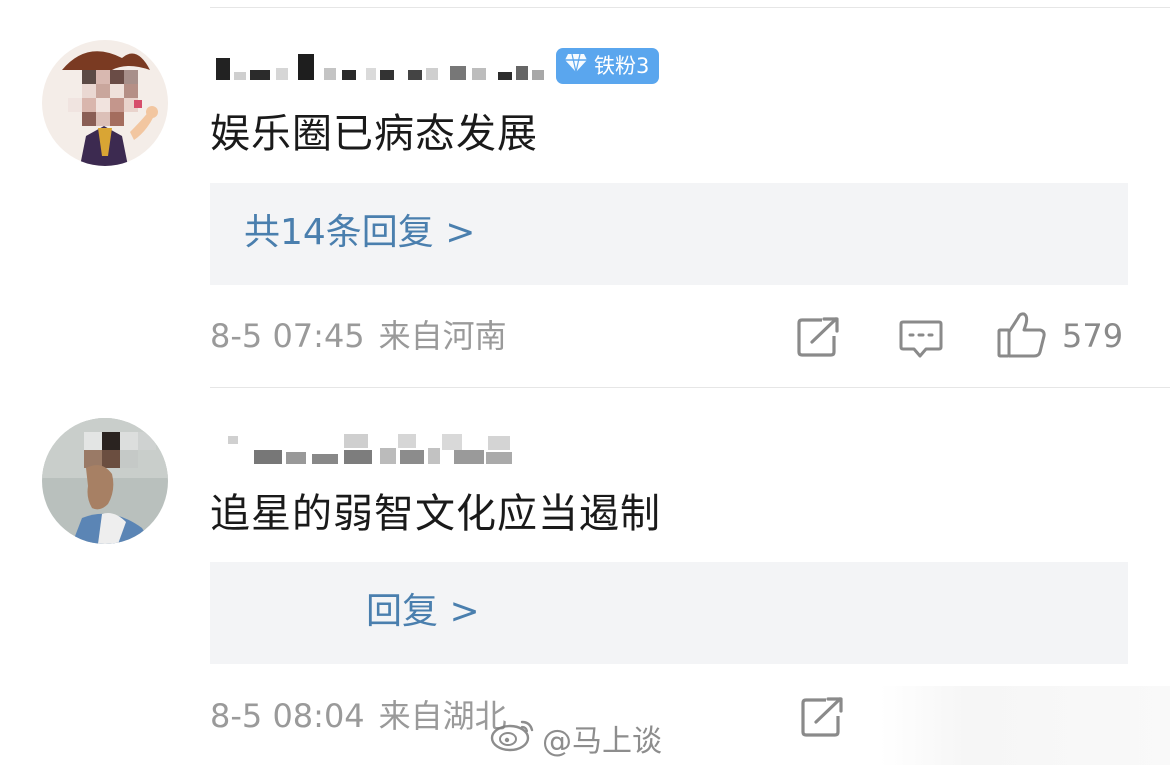 This screenshot has width=1170, height=765. What do you see at coordinates (602, 741) in the screenshot?
I see `watermark-text: @马上谈` at bounding box center [602, 741].